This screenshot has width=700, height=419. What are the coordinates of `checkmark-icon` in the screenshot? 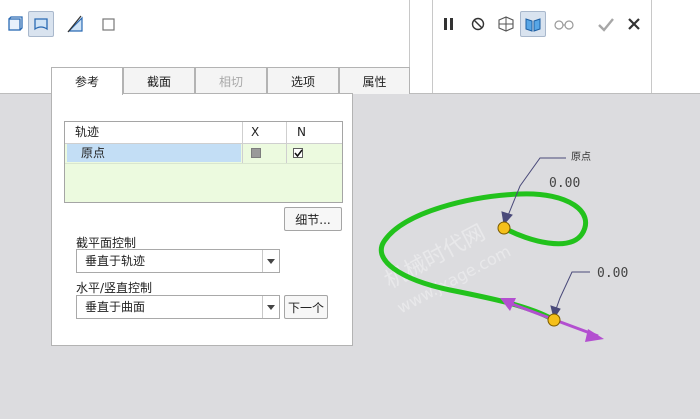 It's located at (298, 153).